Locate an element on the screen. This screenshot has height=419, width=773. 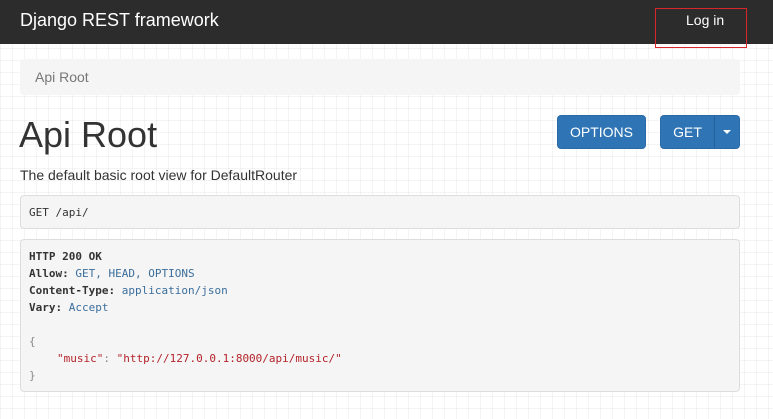
caret-down-icon is located at coordinates (727, 132).